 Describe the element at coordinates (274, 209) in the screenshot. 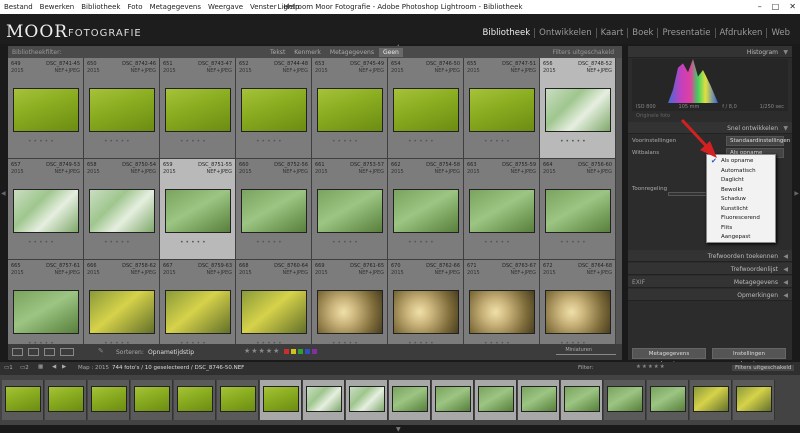

I see `grid-cell: 660 DSC_8752-56 2015 NEF+JPEG •••••` at that location.